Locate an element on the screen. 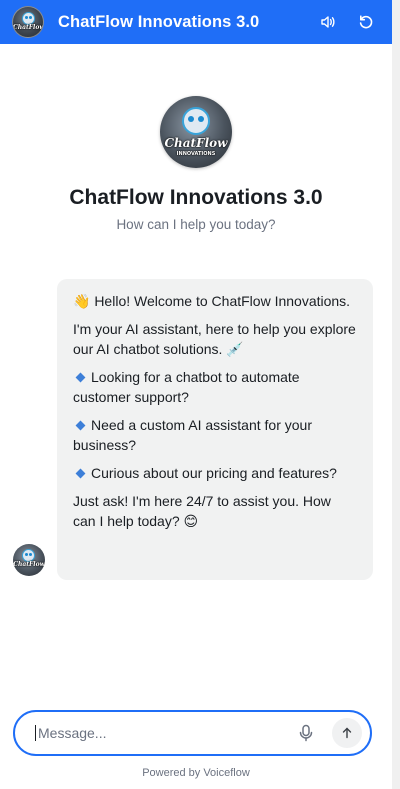 This screenshot has height=789, width=400. assistant-avatar-small: ChatFlow is located at coordinates (29, 560).